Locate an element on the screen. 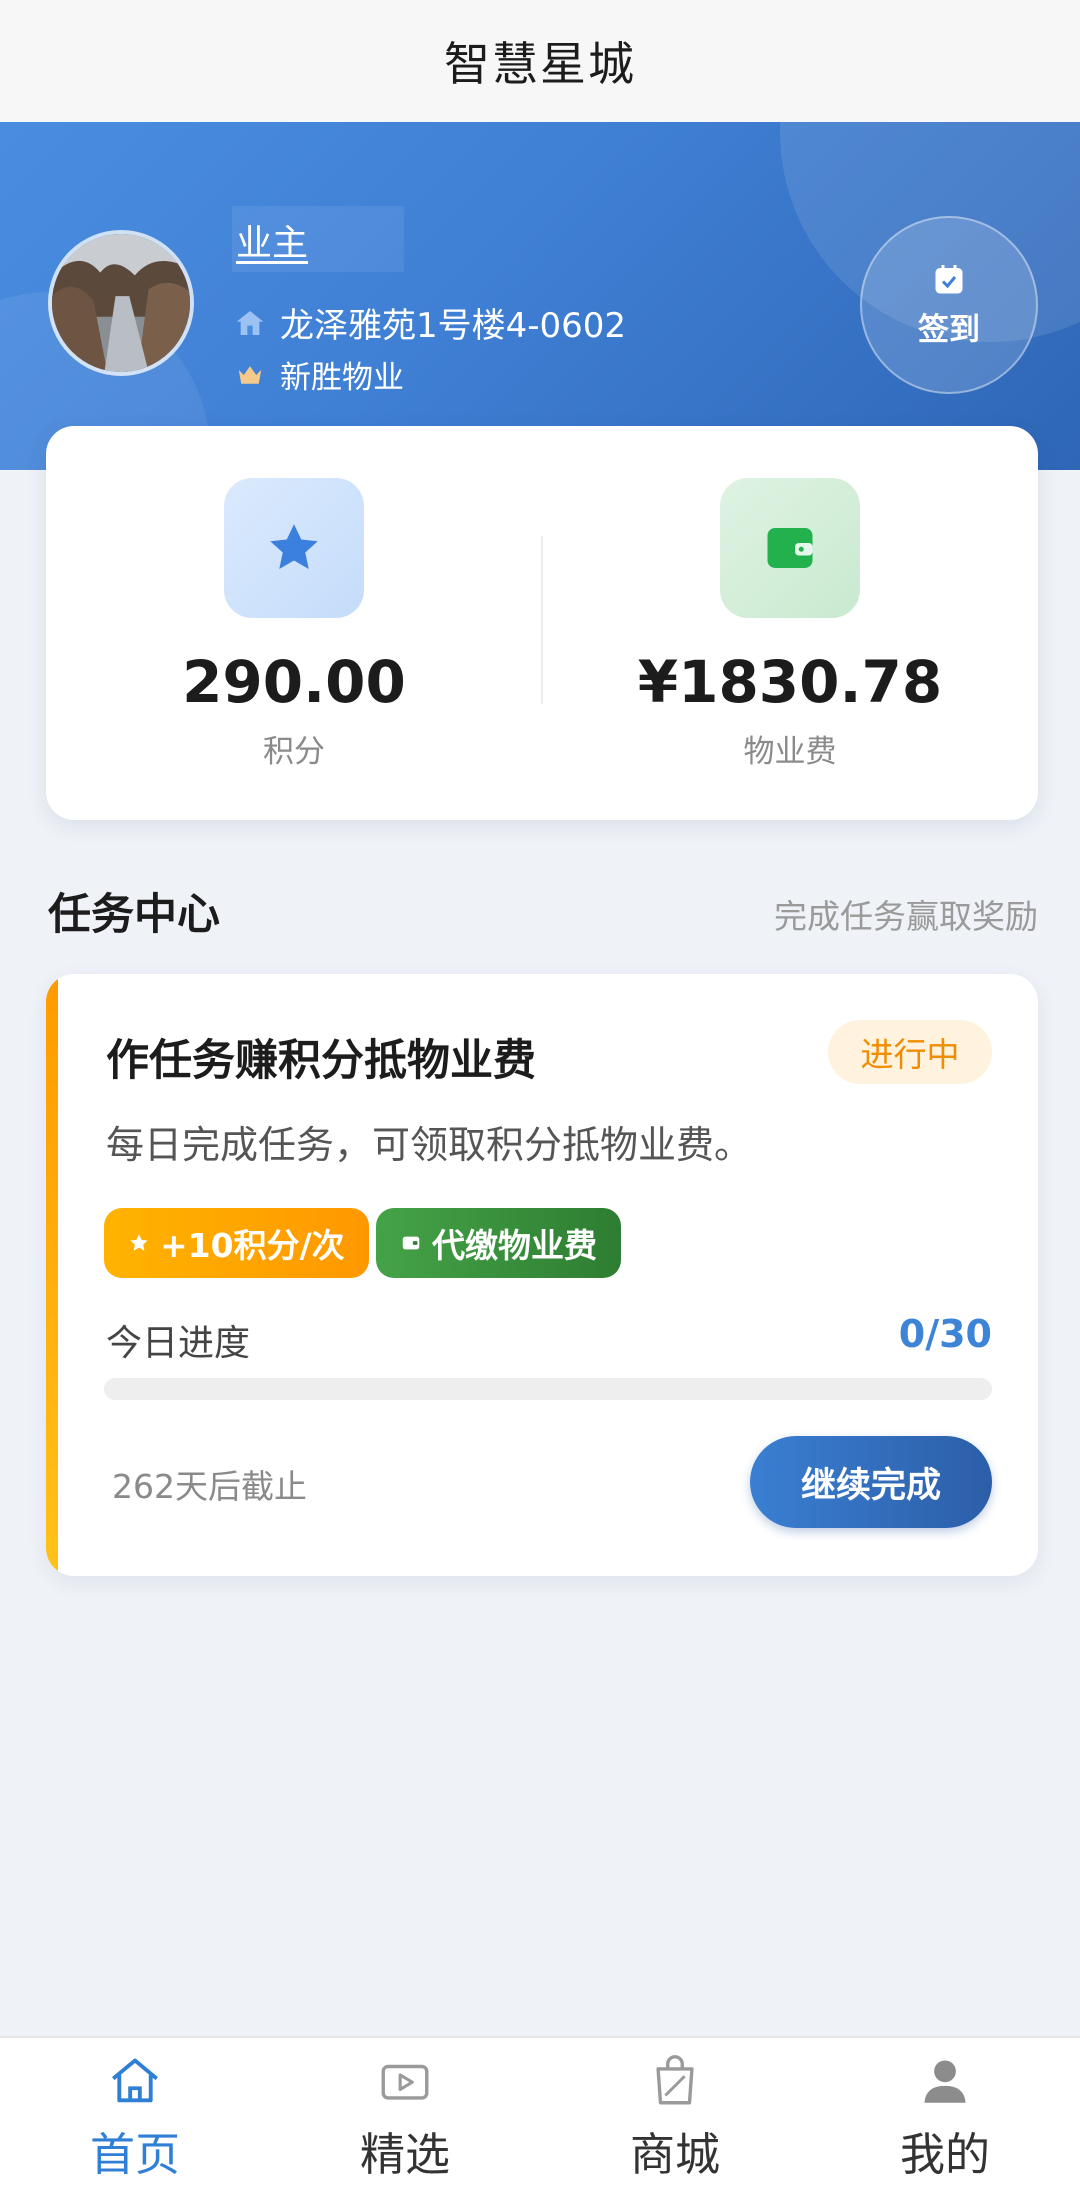 The height and width of the screenshot is (2191, 1080). fee-payment-label: 代缴物业费 is located at coordinates (514, 1245).